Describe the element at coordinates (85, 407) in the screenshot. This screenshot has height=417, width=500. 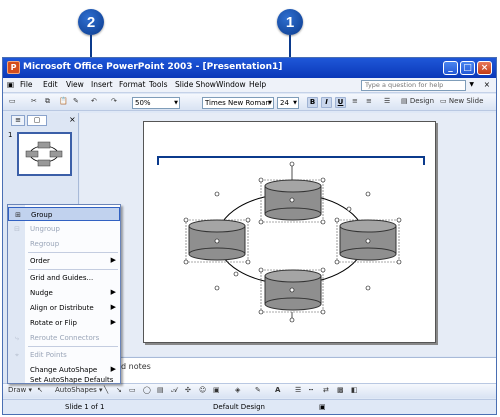
I see `slide-info: Slide 1 of 1` at that location.